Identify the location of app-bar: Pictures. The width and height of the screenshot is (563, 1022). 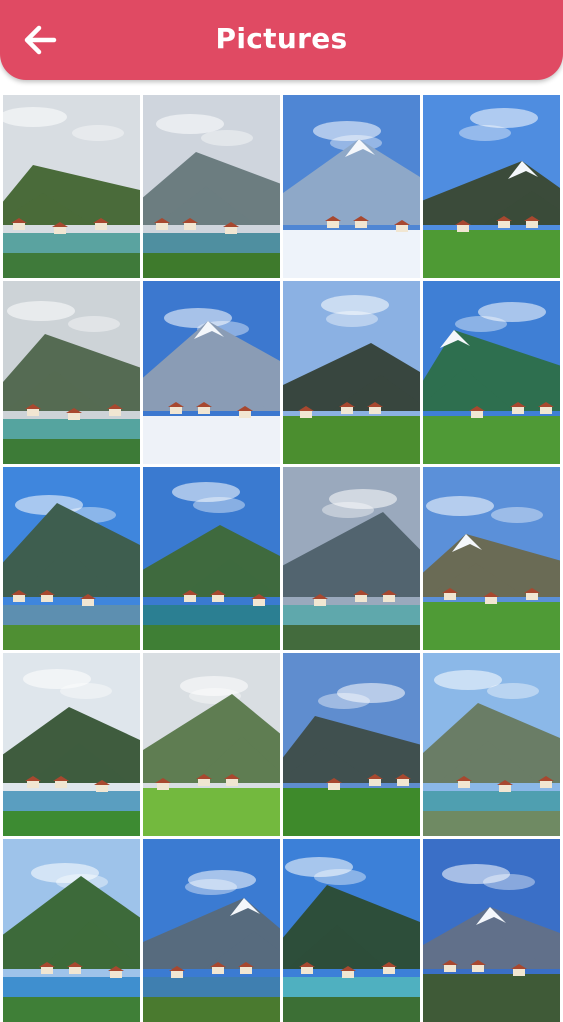
(281, 40).